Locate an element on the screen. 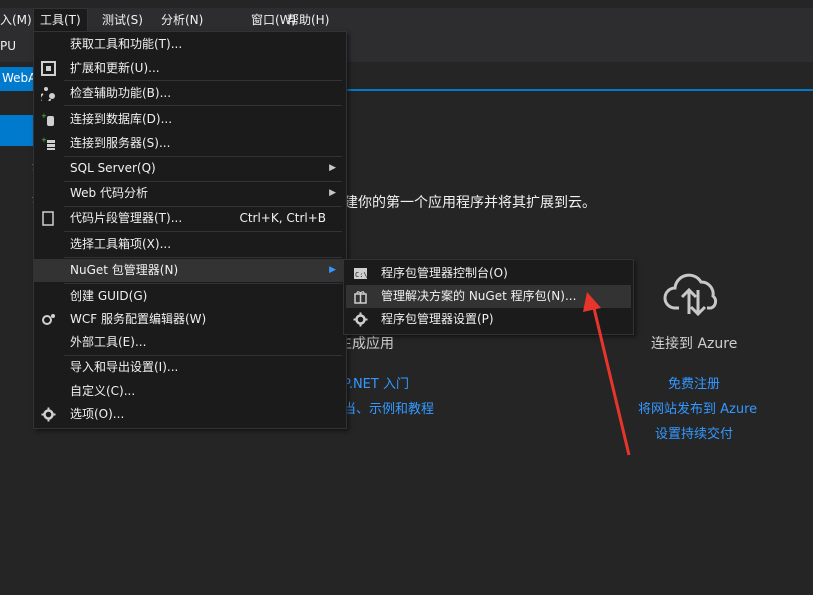  menu-bar: 入(M) 工具(T) 测试(S) 分析(N) 窗口(W) 帮助(H) is located at coordinates (406, 20).